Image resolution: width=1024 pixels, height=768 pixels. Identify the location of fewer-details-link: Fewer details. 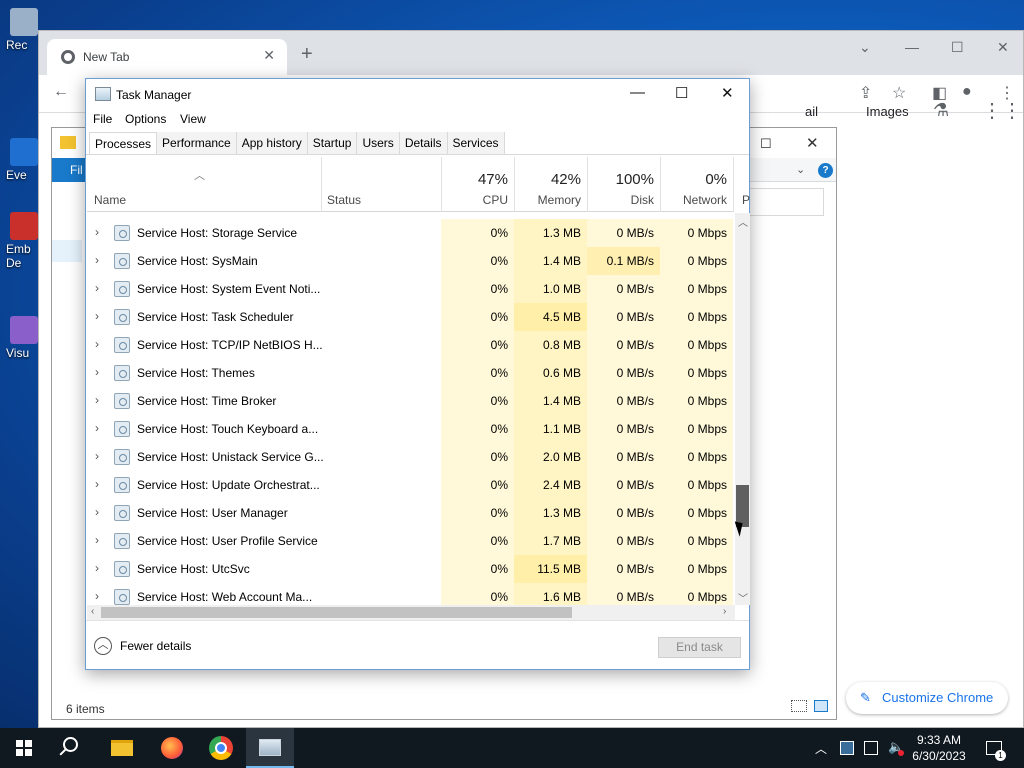
(155, 646).